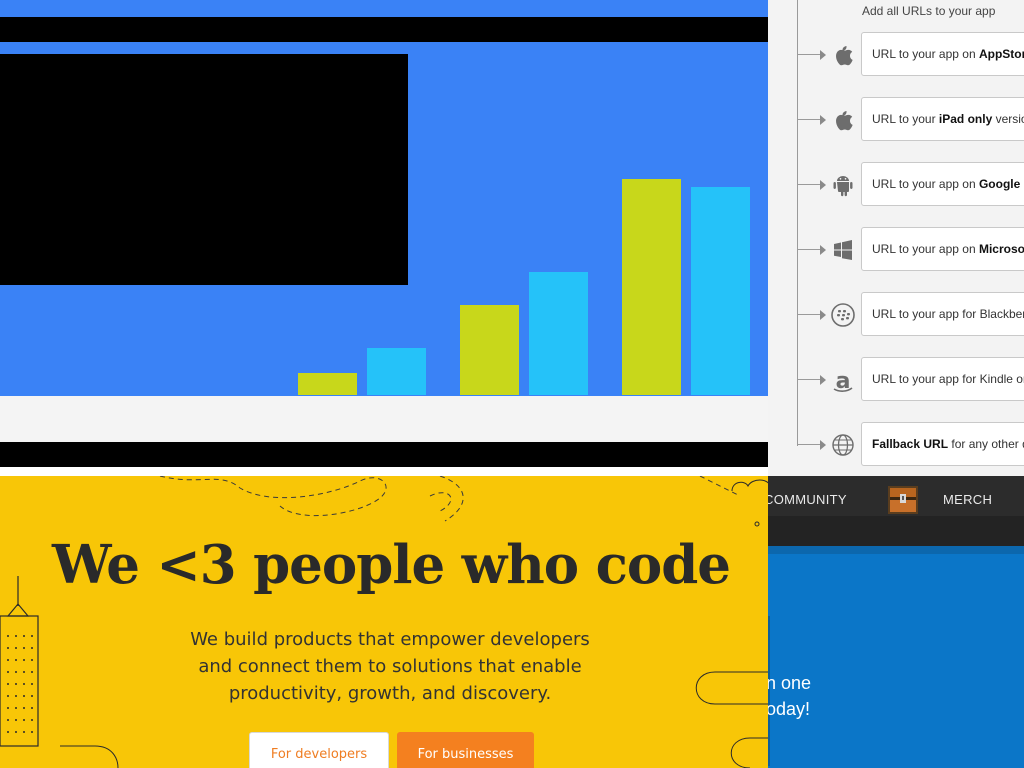  What do you see at coordinates (384, 454) in the screenshot?
I see `black-letterbox-bottom` at bounding box center [384, 454].